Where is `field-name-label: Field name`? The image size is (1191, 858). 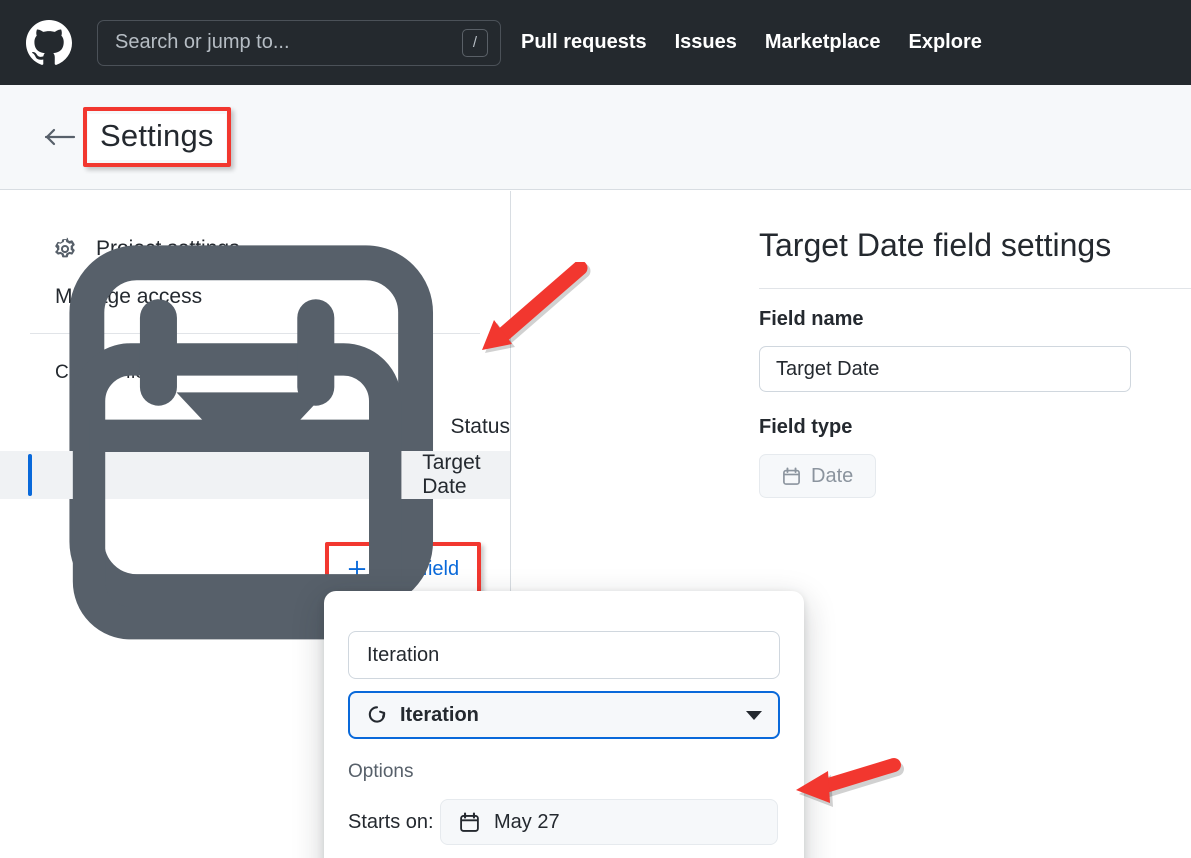 field-name-label: Field name is located at coordinates (811, 319).